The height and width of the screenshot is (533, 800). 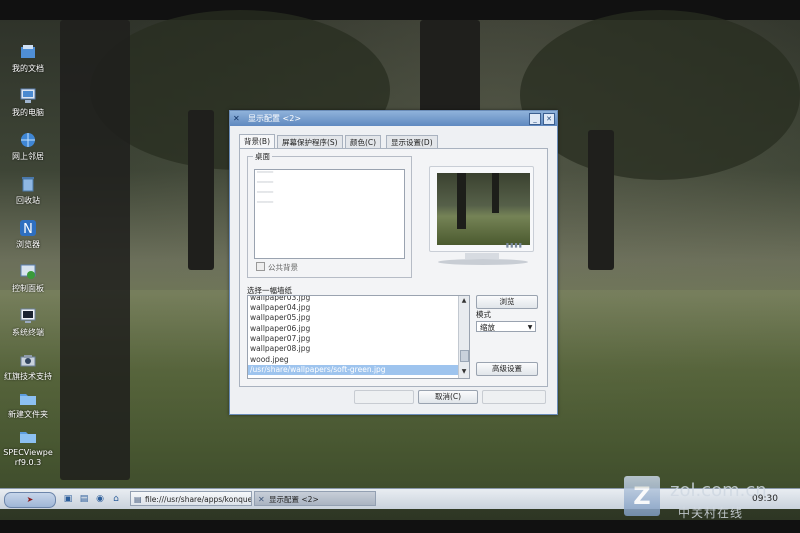 I want to click on support-icon, so click(x=28, y=361).